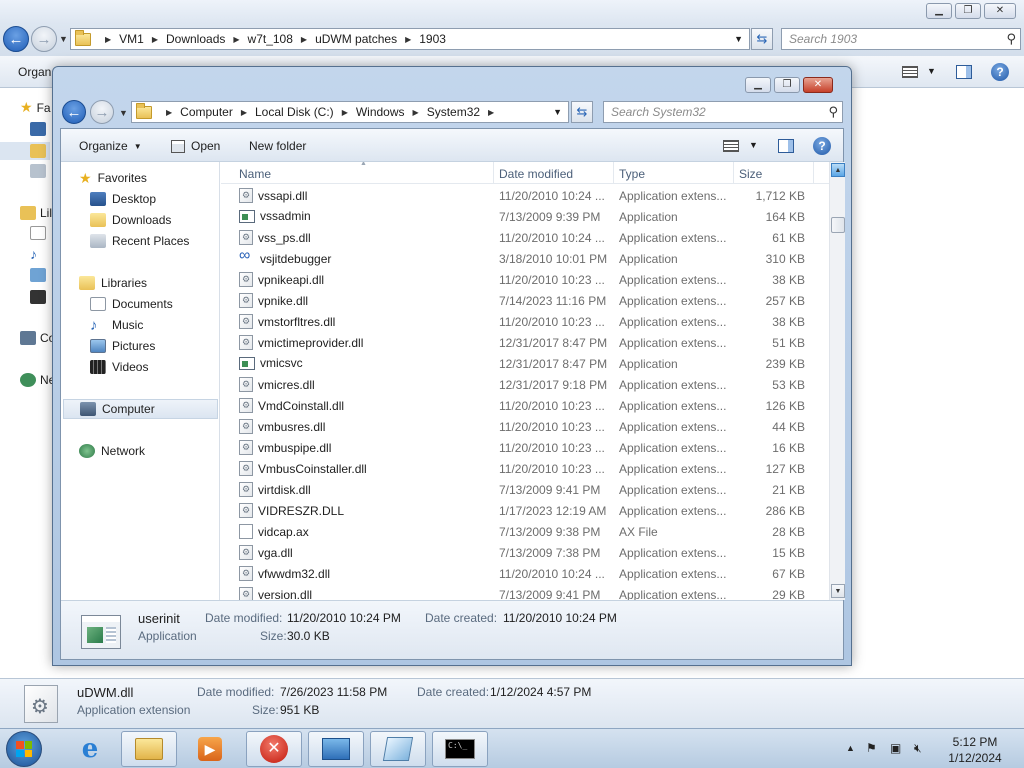 The height and width of the screenshot is (768, 1024). Describe the element at coordinates (838, 591) in the screenshot. I see `scroll-down-arrow: ▼` at that location.